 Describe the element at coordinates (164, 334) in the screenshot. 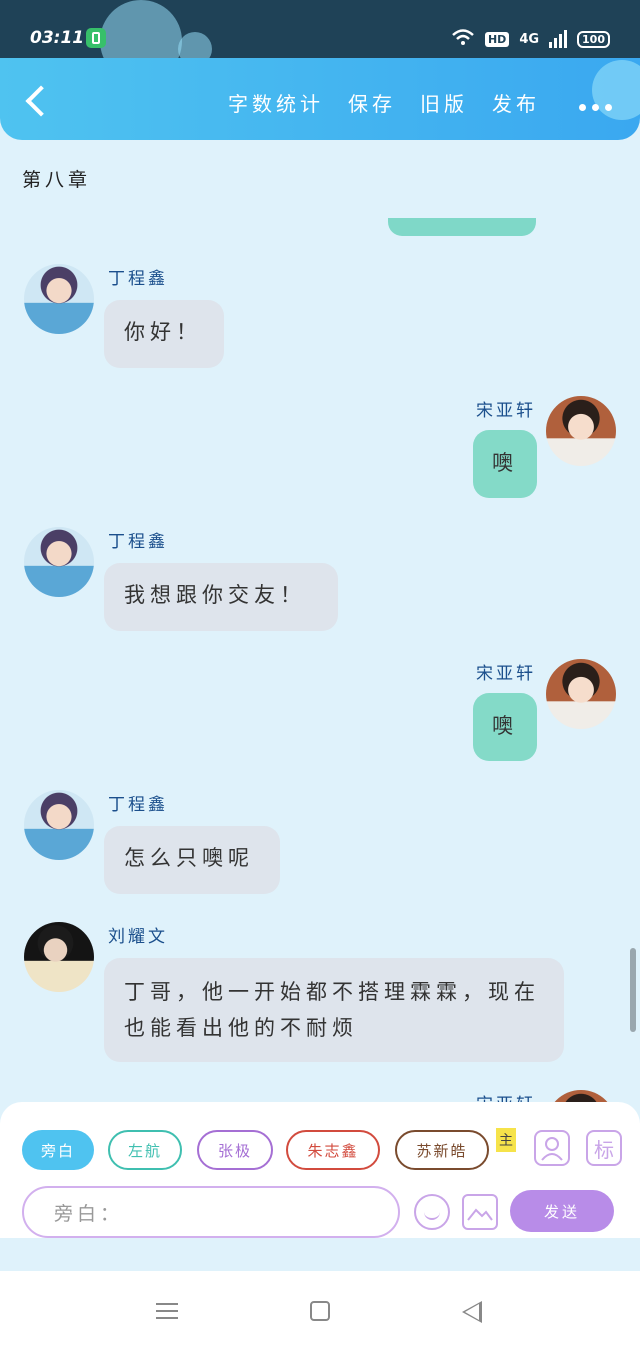

I see `message-bubble: 你好！` at that location.